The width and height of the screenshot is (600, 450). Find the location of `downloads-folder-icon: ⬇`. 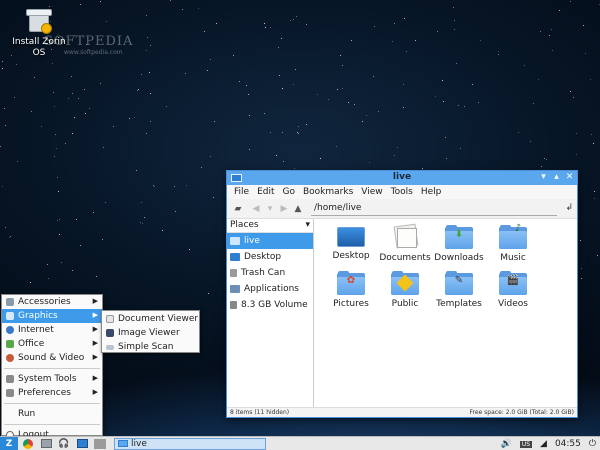

downloads-folder-icon: ⬇ is located at coordinates (459, 237).